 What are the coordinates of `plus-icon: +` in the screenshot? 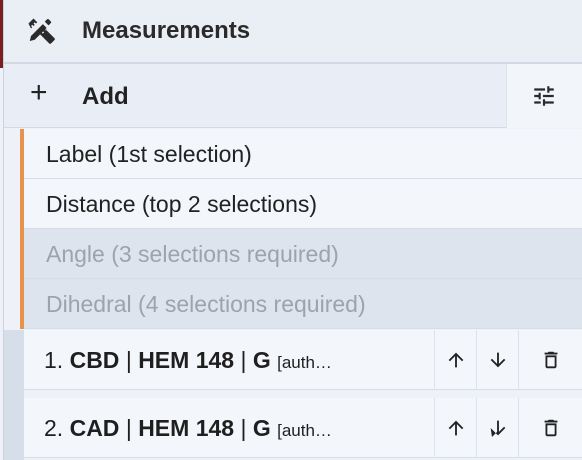 It's located at (39, 92).